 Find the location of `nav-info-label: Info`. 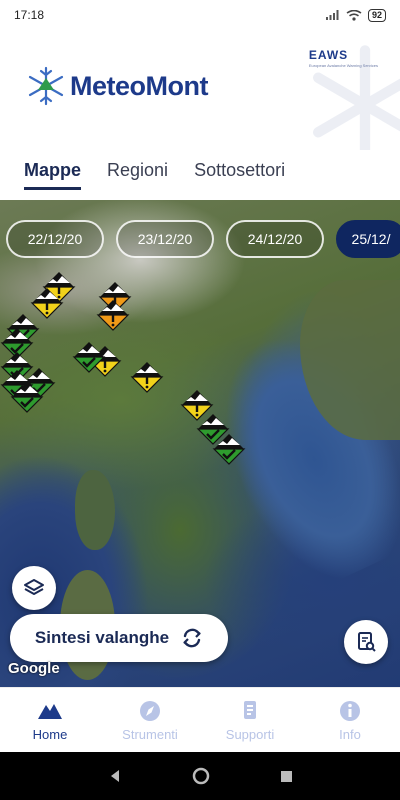

nav-info-label: Info is located at coordinates (350, 734).